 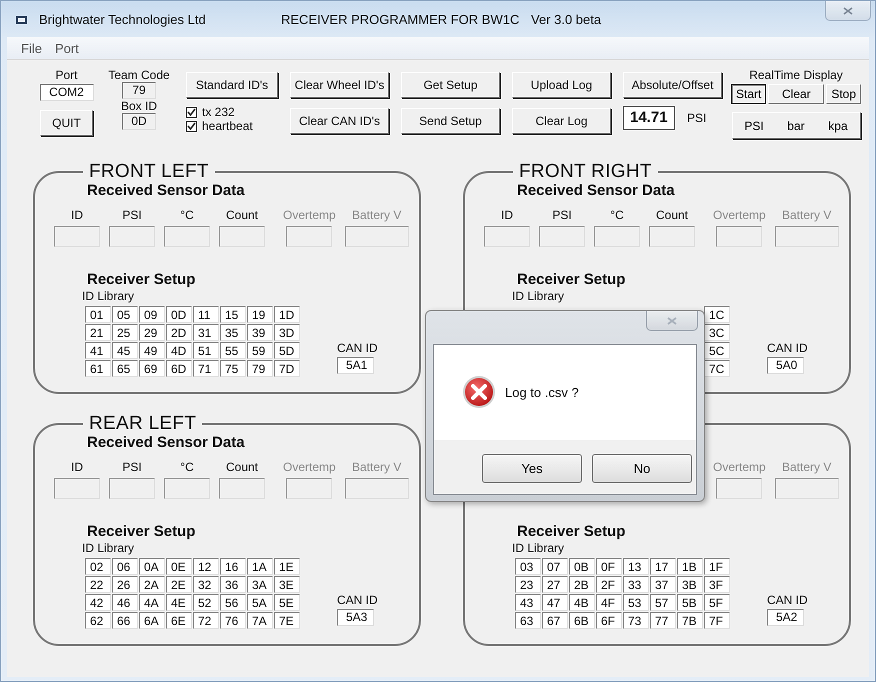 I want to click on id-cell: 36, so click(x=233, y=584).